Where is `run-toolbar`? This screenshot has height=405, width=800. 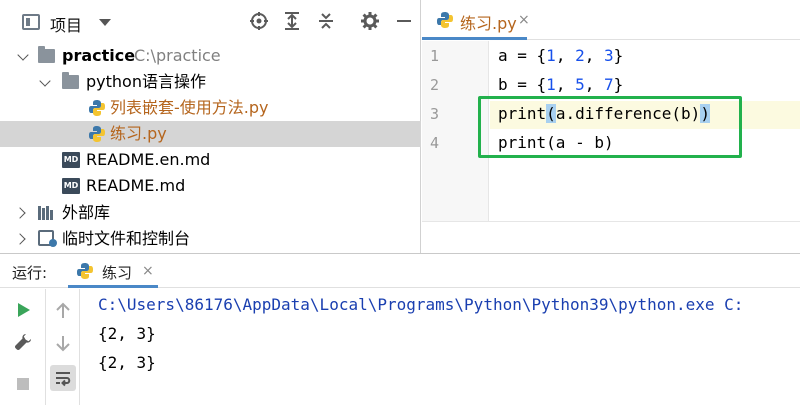 run-toolbar is located at coordinates (23, 347).